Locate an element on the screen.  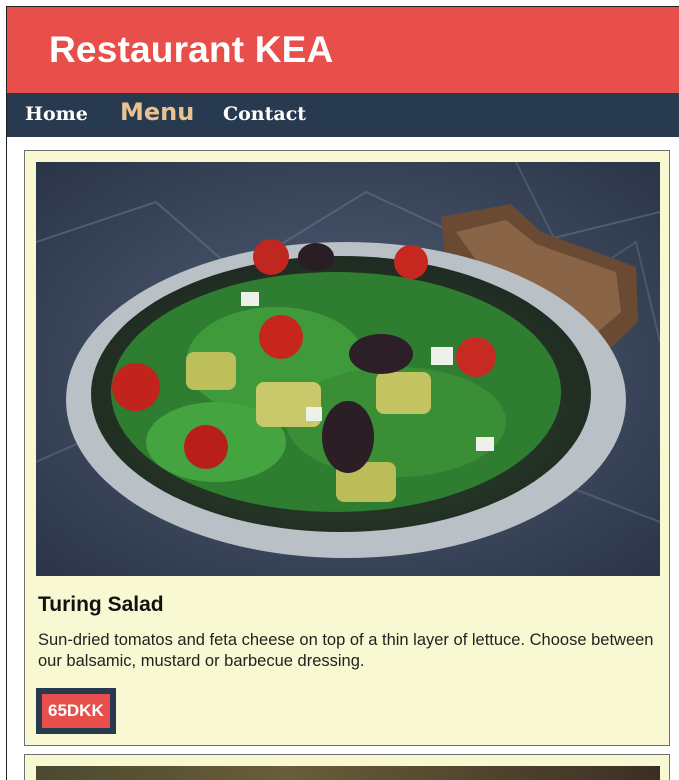
nav-menu-link: Menu is located at coordinates (157, 112).